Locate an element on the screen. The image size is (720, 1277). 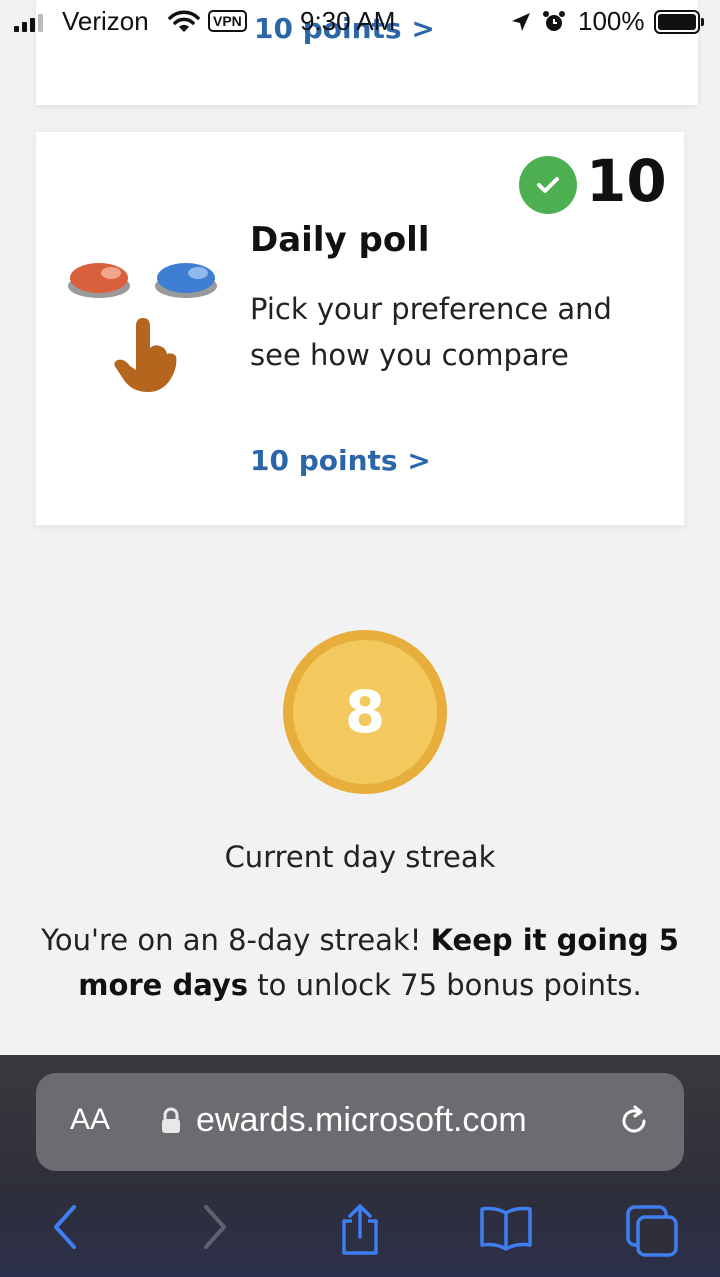
streak-message-end: to unlock 75 bonus points. is located at coordinates (445, 985).